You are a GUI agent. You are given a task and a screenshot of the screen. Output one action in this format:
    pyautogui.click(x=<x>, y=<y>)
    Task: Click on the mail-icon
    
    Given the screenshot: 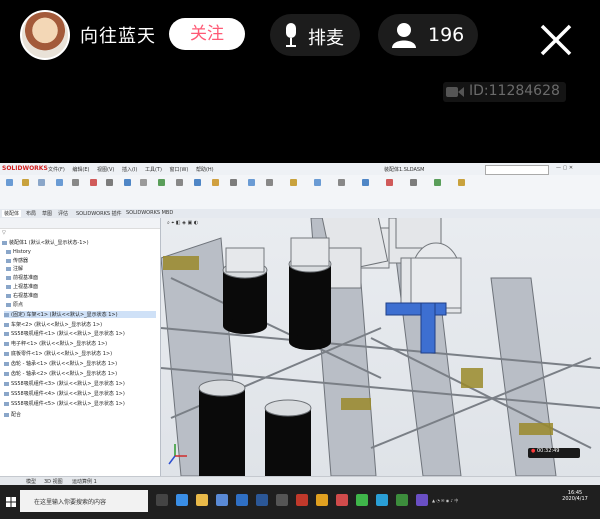 What is the action you would take?
    pyautogui.click(x=242, y=500)
    